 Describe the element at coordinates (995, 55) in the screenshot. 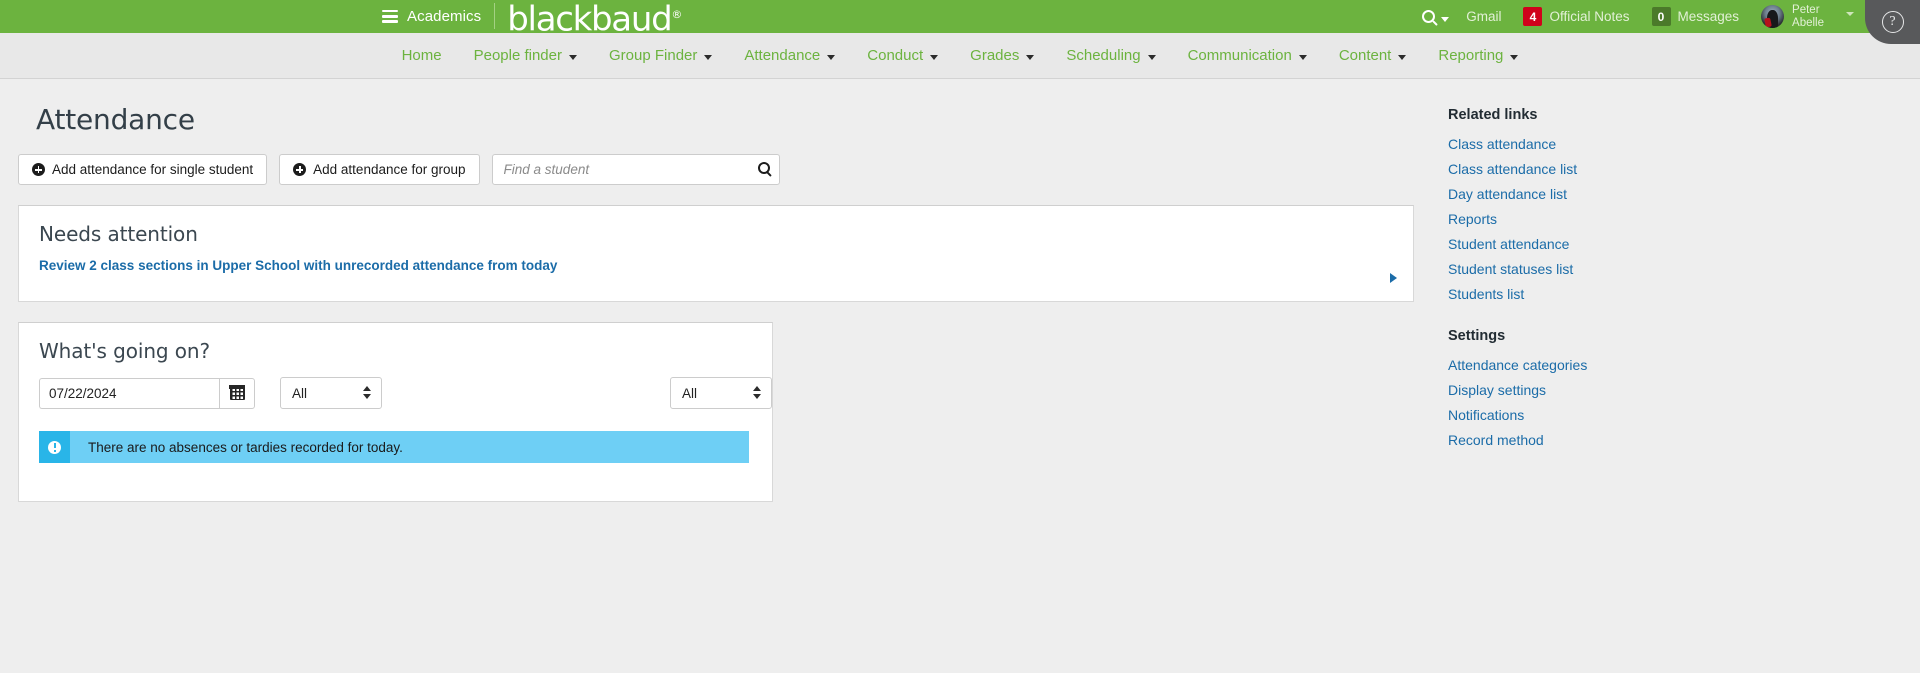

I see `nav-label: Grades` at that location.